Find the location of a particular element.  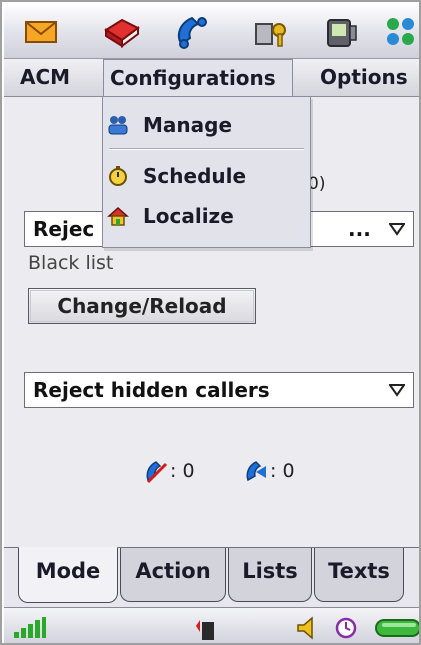

hidden-callers-select-value: Reject hidden callers is located at coordinates (151, 390).